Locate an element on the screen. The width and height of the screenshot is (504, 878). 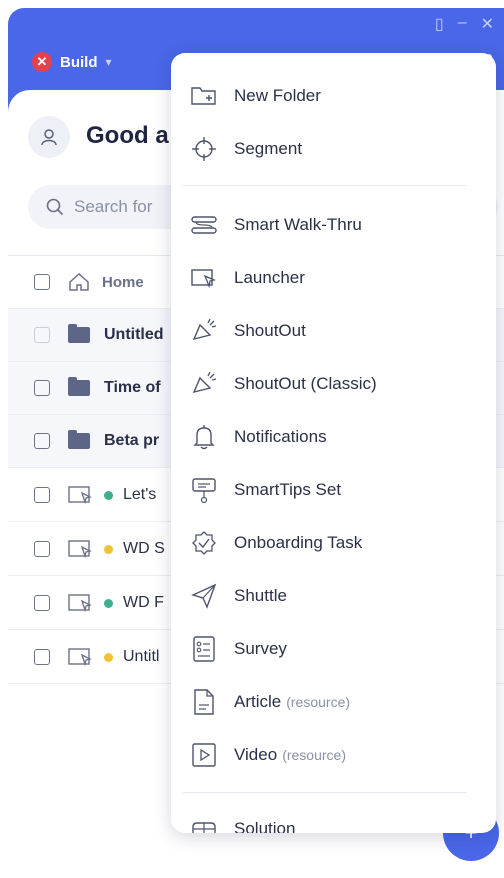
panel-icon: ▯ is located at coordinates (439, 24).